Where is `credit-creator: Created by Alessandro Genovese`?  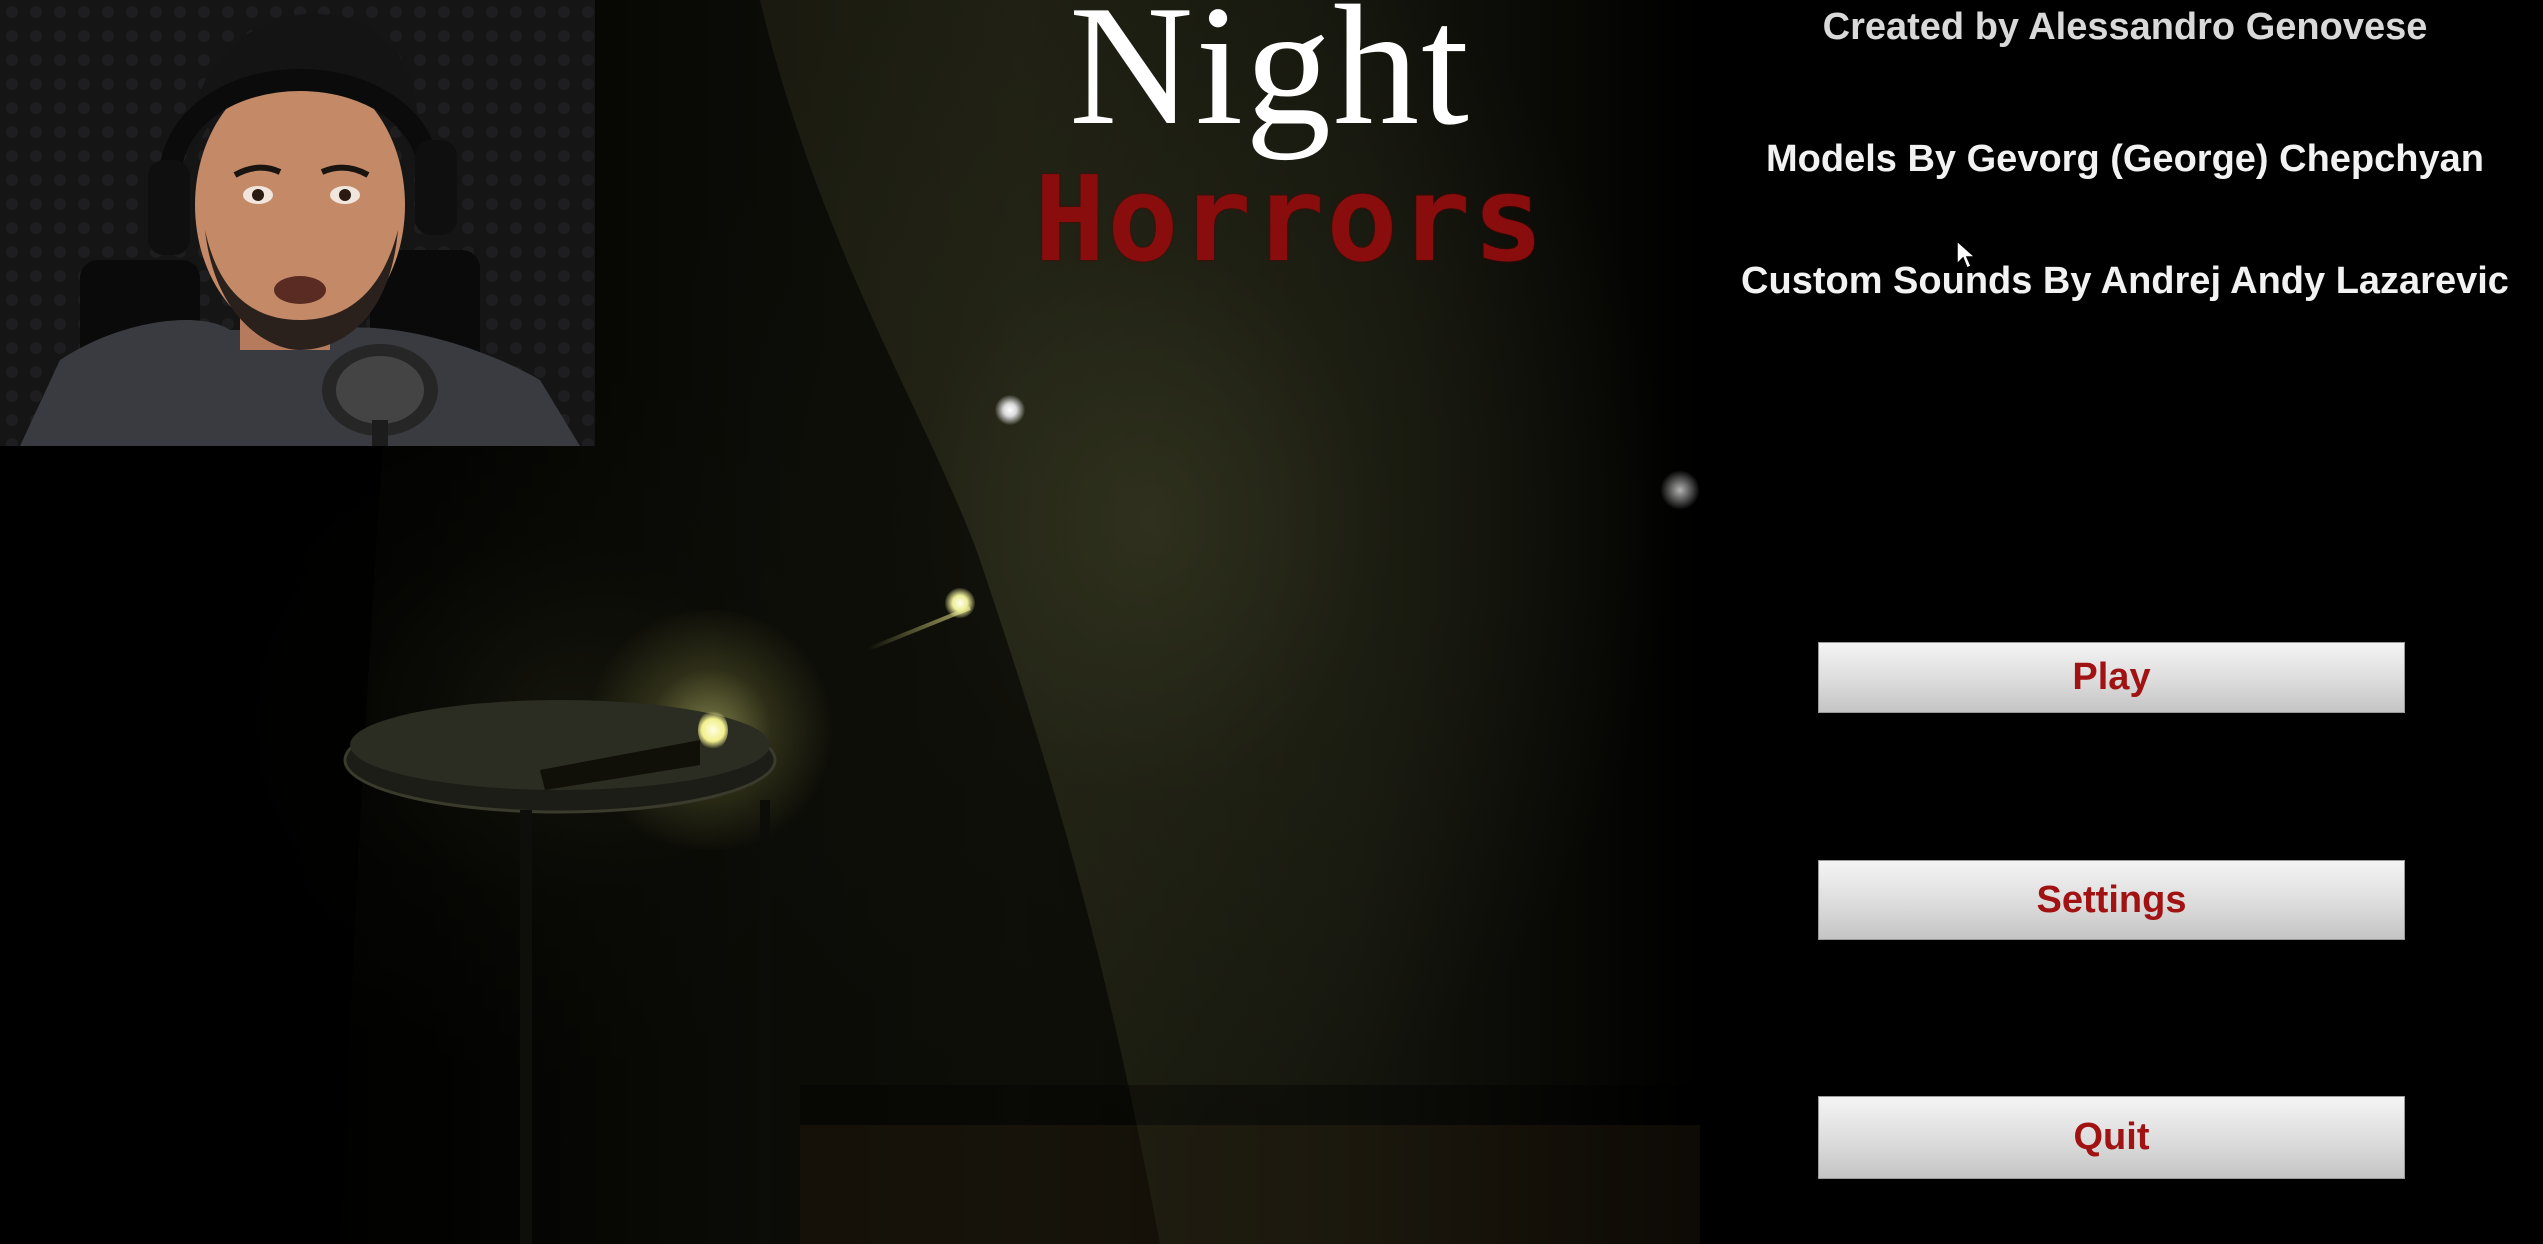
credit-creator: Created by Alessandro Genovese is located at coordinates (2125, 27).